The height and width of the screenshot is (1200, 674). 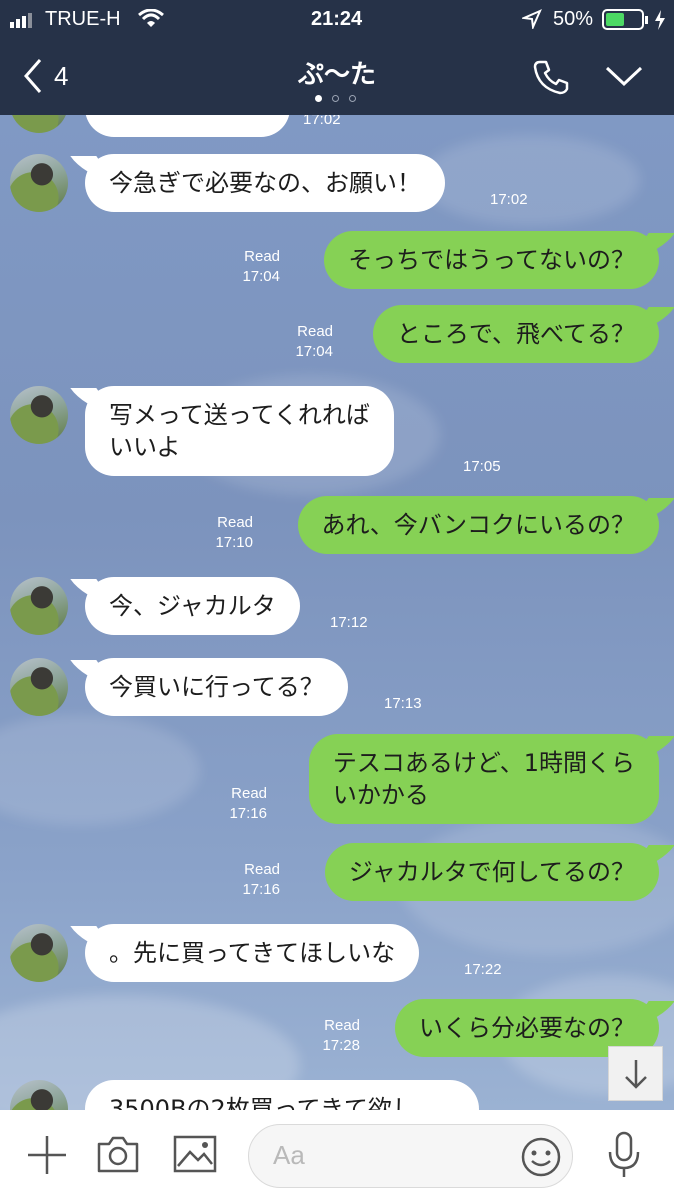 I want to click on camera-icon, so click(x=118, y=1154).